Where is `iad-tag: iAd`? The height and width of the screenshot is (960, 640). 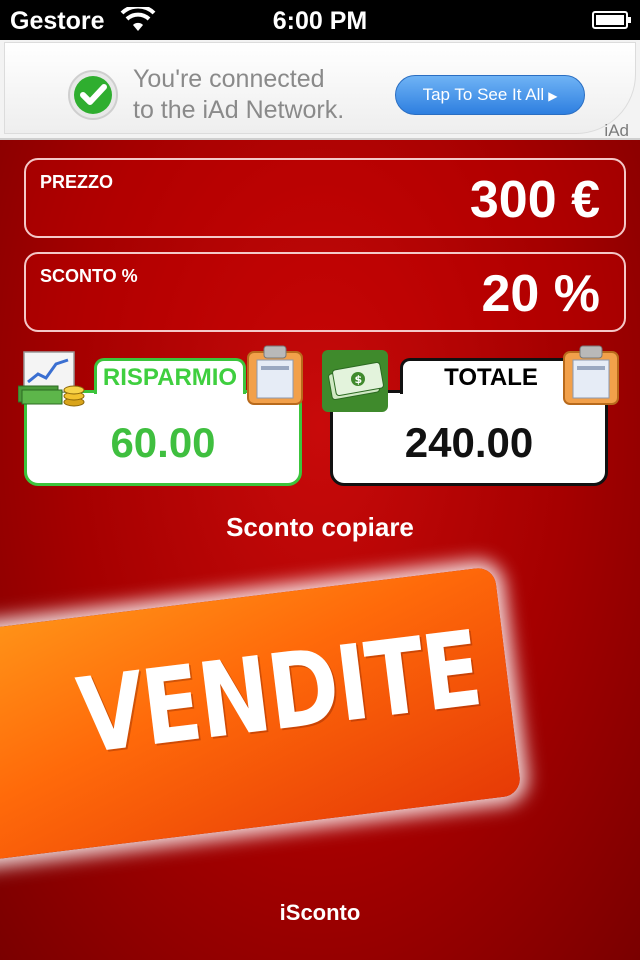 iad-tag: iAd is located at coordinates (616, 130).